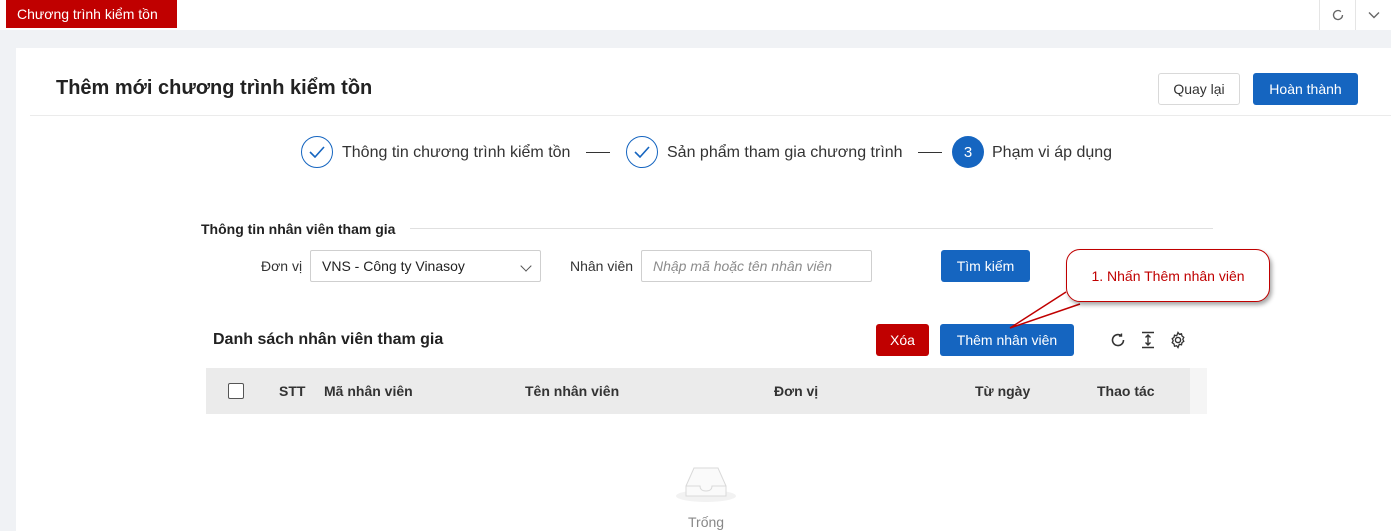  What do you see at coordinates (368, 391) in the screenshot?
I see `column-header-employee-code: Mã nhân viên` at bounding box center [368, 391].